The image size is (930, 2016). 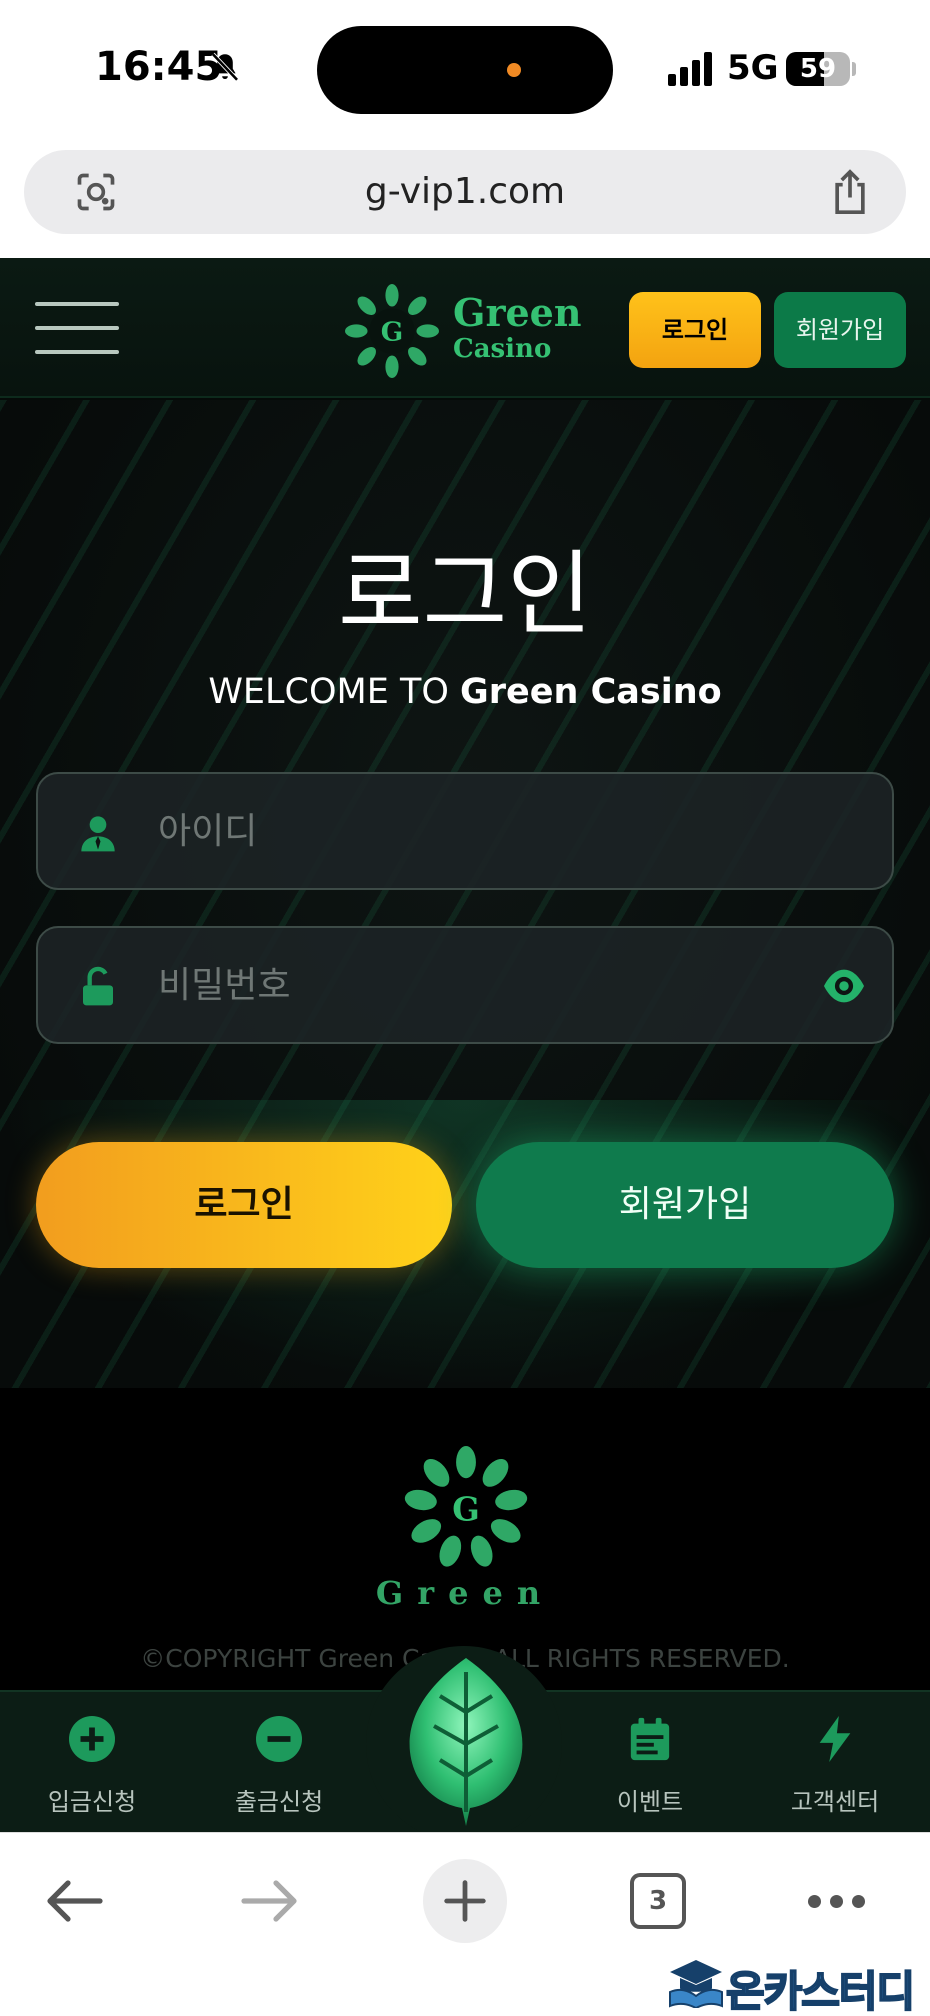 I want to click on nav-withdraw: 출금신청, so click(x=279, y=1763).